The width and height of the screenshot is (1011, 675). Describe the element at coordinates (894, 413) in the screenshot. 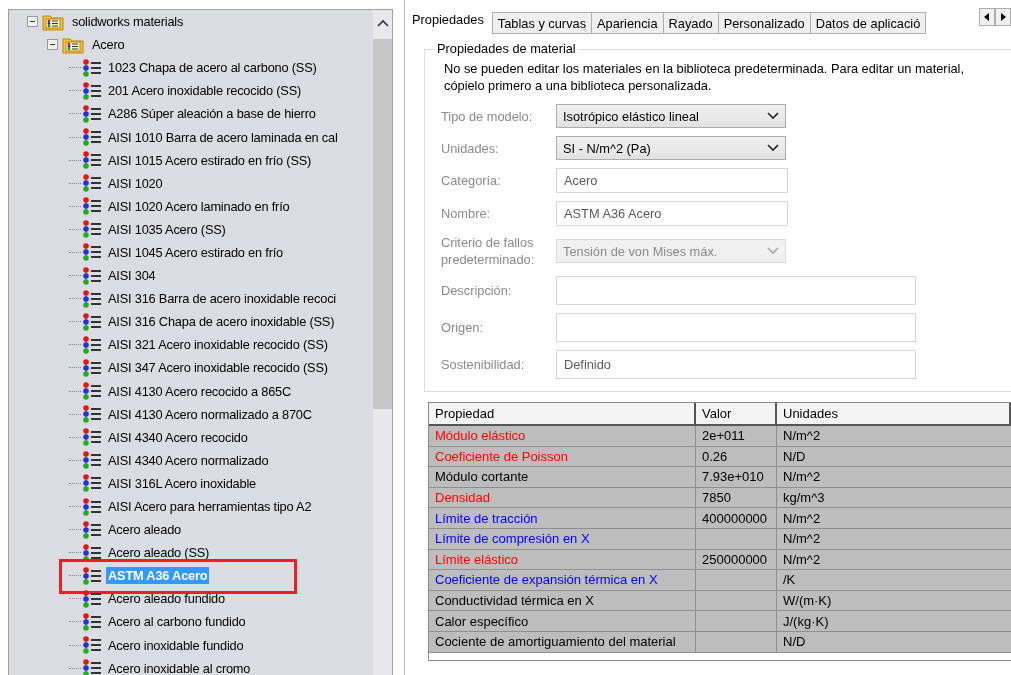

I see `column-header: Unidades` at that location.